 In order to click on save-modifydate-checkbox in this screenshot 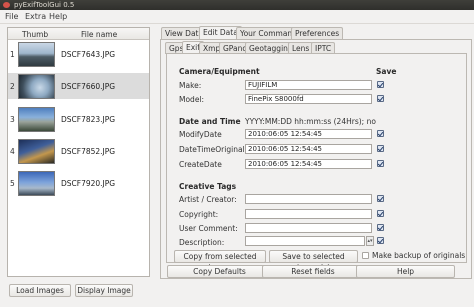, I will do `click(380, 133)`.